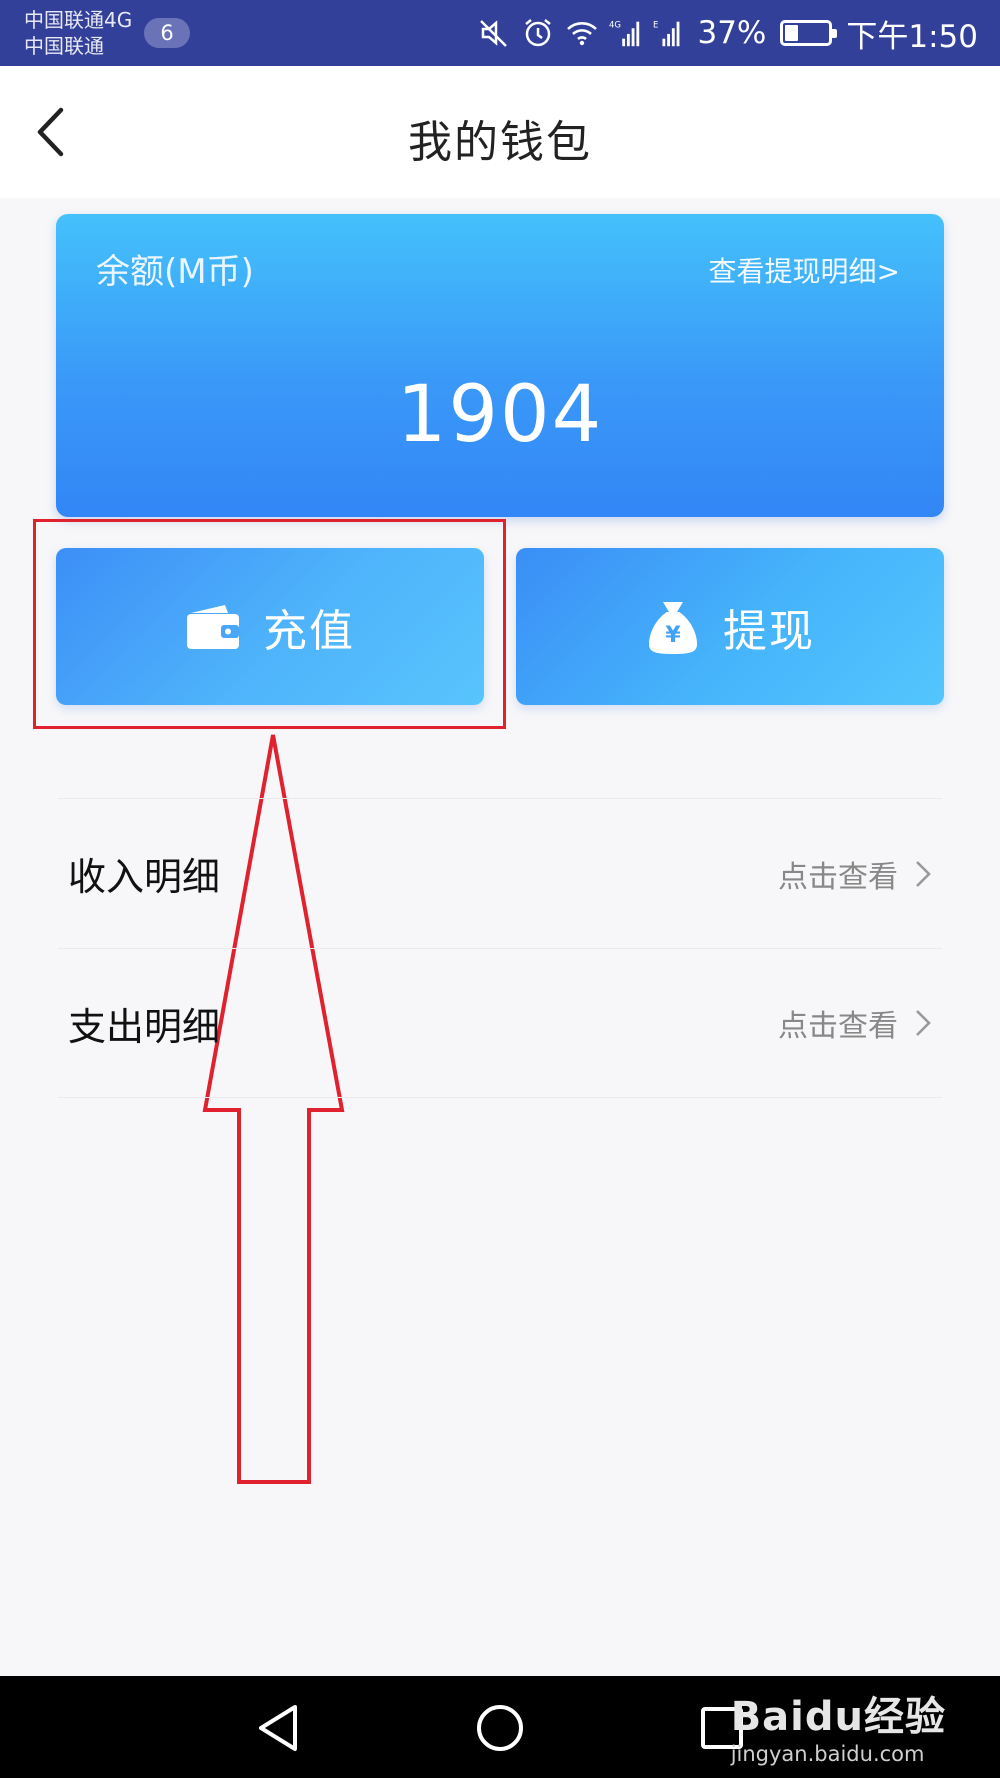 This screenshot has height=1778, width=1000. I want to click on notification-count-badge: 6, so click(167, 33).